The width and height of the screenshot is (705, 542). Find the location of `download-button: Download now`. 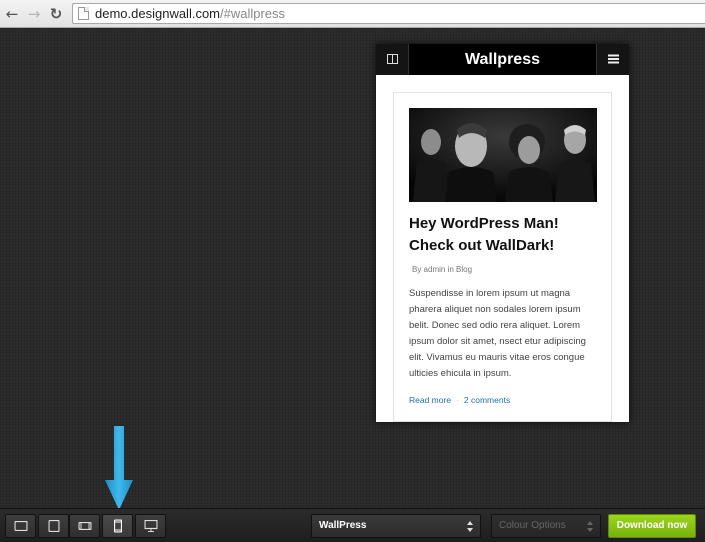

download-button: Download now is located at coordinates (652, 526).